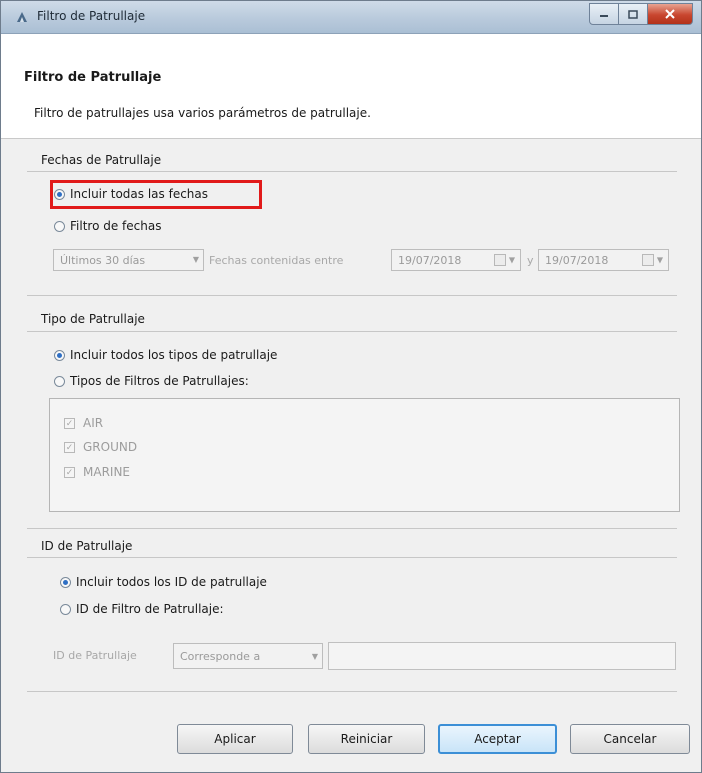  What do you see at coordinates (22, 17) in the screenshot?
I see `app-icon` at bounding box center [22, 17].